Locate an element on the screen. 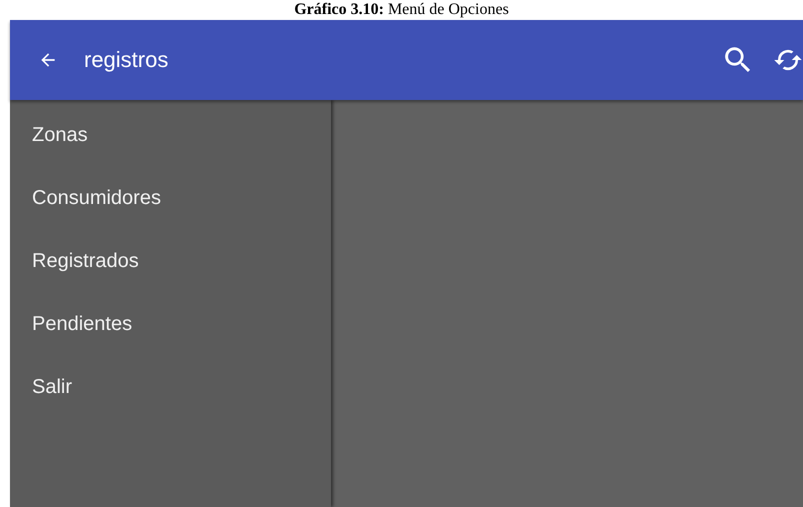 This screenshot has width=803, height=507. app-title: registros is located at coordinates (126, 60).